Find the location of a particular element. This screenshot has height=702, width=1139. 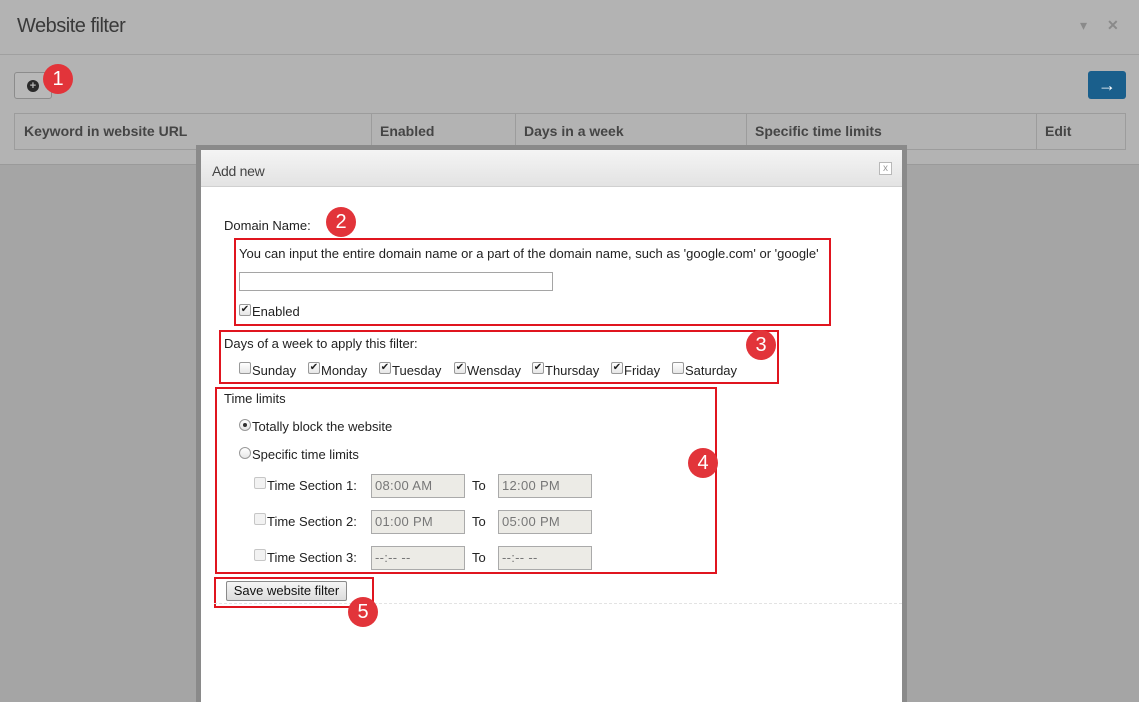

time-section-3-label: Time Section 3: is located at coordinates (312, 557).